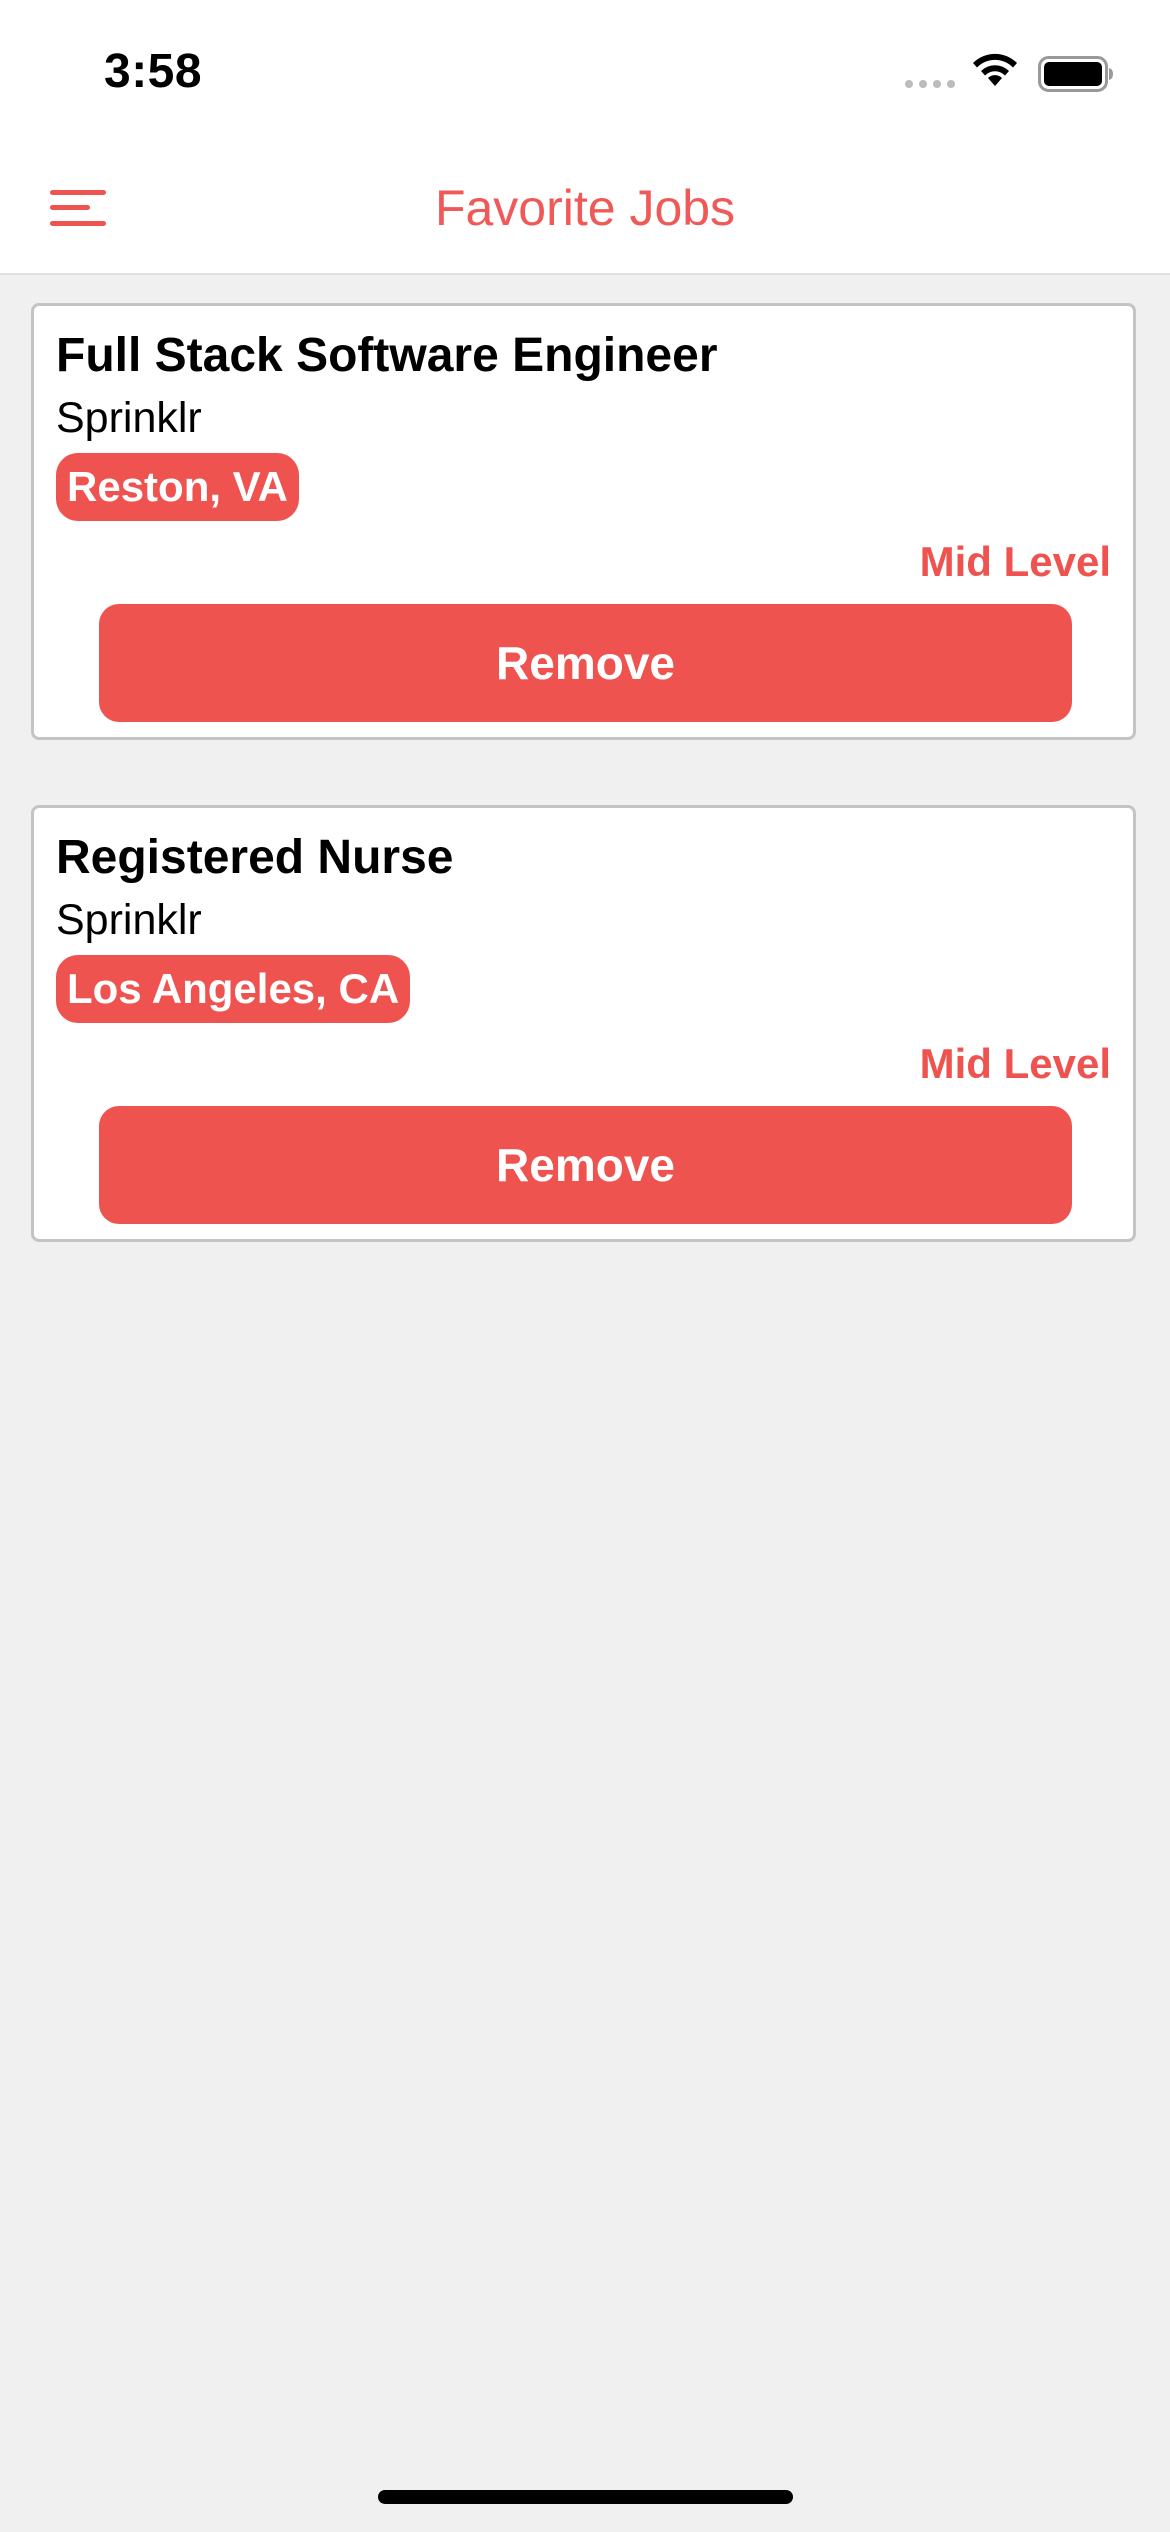 This screenshot has height=2532, width=1170. What do you see at coordinates (387, 355) in the screenshot?
I see `job-title: Full Stack Software Engineer` at bounding box center [387, 355].